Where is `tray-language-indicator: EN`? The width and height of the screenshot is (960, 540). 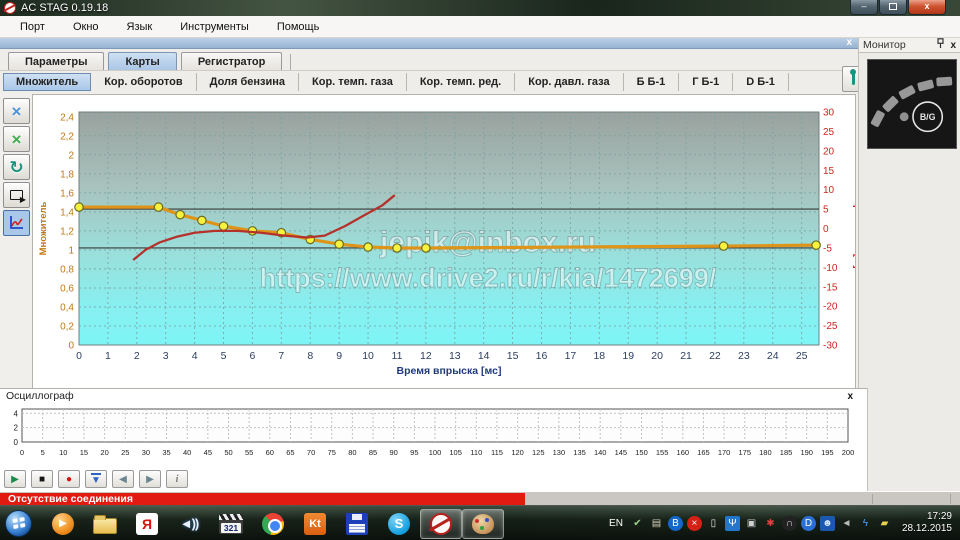
tray-language-indicator: EN is located at coordinates (616, 523).